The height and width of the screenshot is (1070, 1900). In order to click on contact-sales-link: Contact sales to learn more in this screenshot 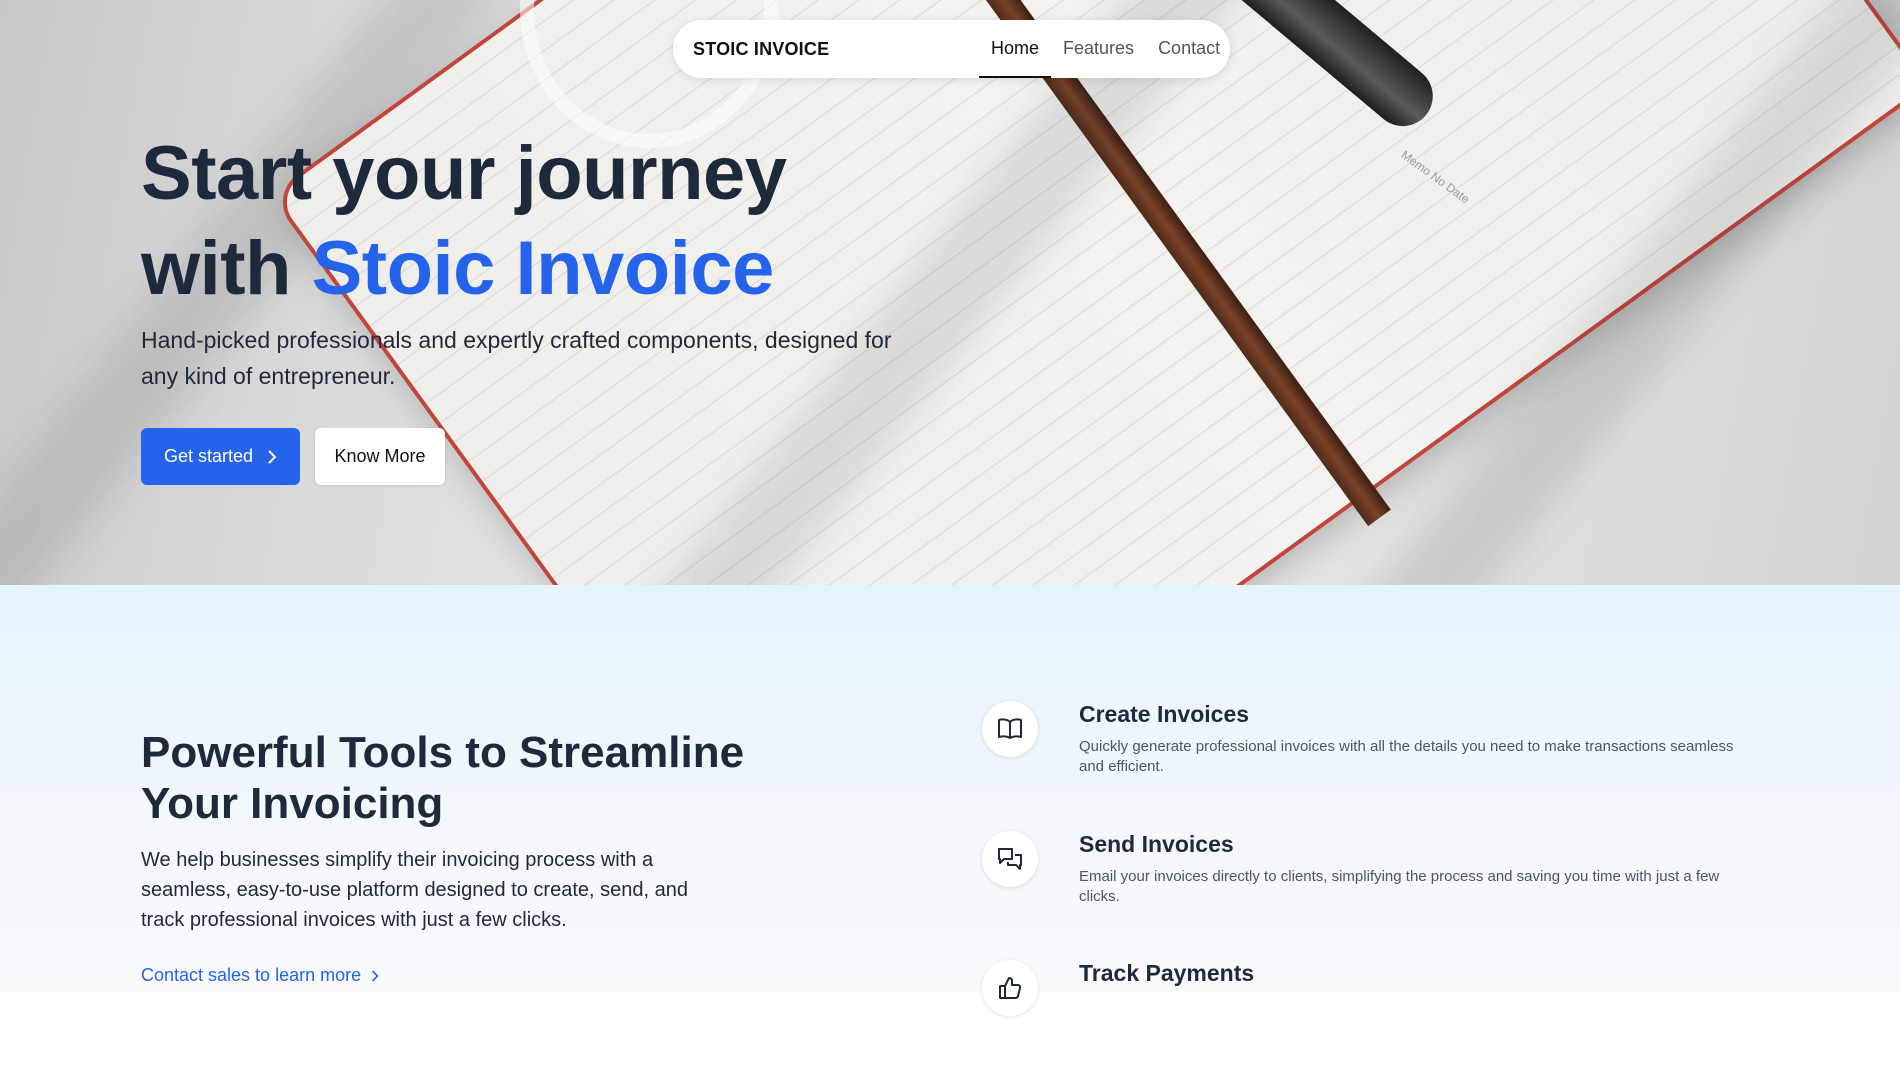, I will do `click(260, 975)`.